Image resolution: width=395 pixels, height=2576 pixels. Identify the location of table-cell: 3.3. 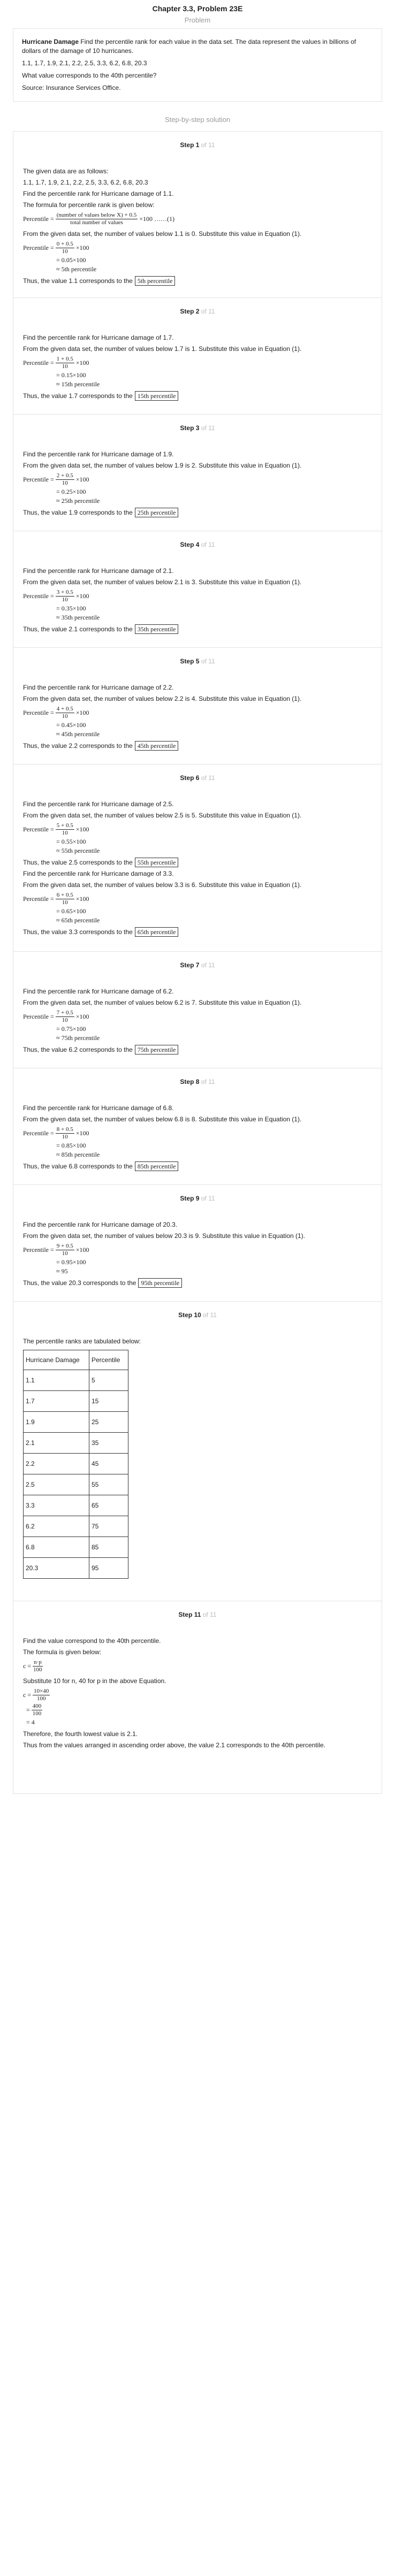
(56, 1505).